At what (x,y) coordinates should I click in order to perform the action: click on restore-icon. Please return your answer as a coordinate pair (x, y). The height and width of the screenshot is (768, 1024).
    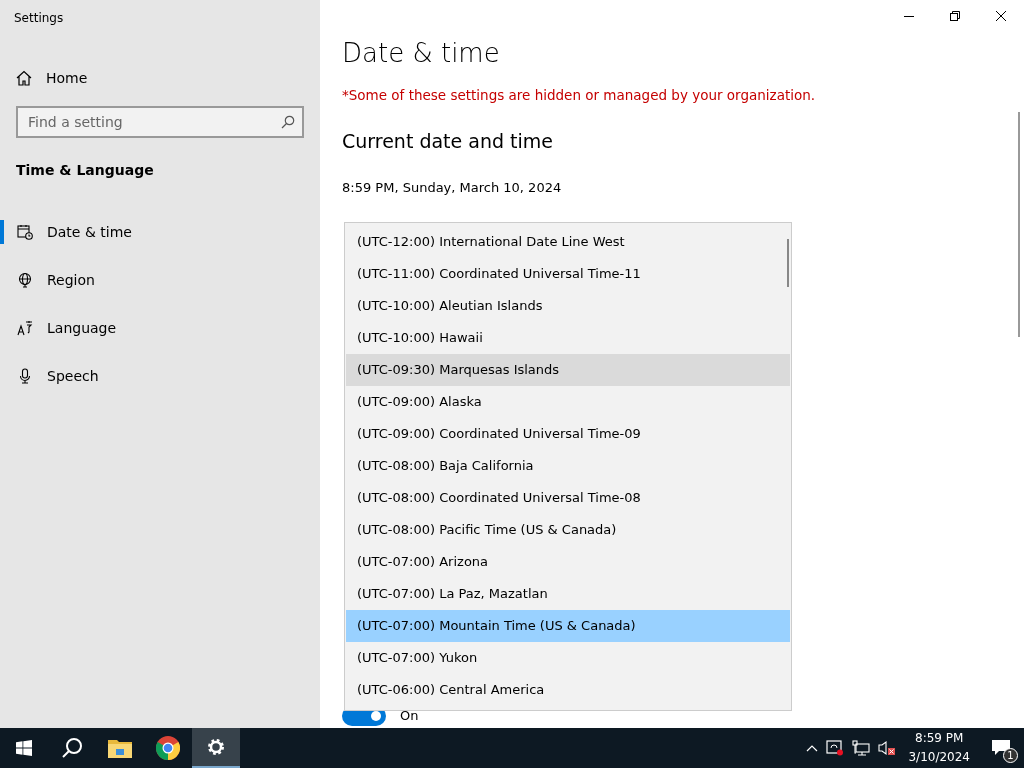
    Looking at the image, I should click on (955, 16).